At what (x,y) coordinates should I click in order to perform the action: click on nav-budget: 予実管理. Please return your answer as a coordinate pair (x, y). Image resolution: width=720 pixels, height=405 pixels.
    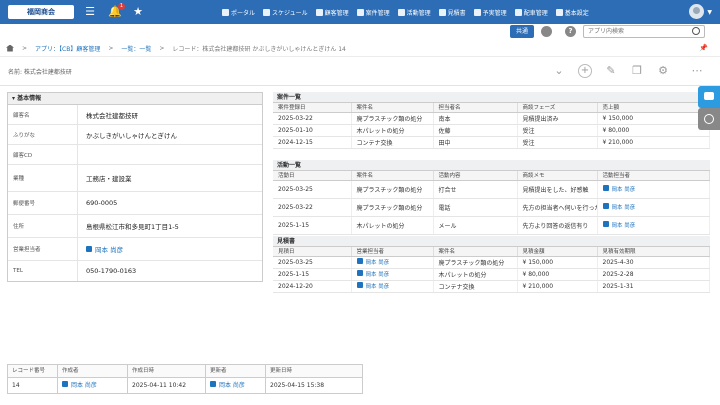
    Looking at the image, I should click on (490, 12).